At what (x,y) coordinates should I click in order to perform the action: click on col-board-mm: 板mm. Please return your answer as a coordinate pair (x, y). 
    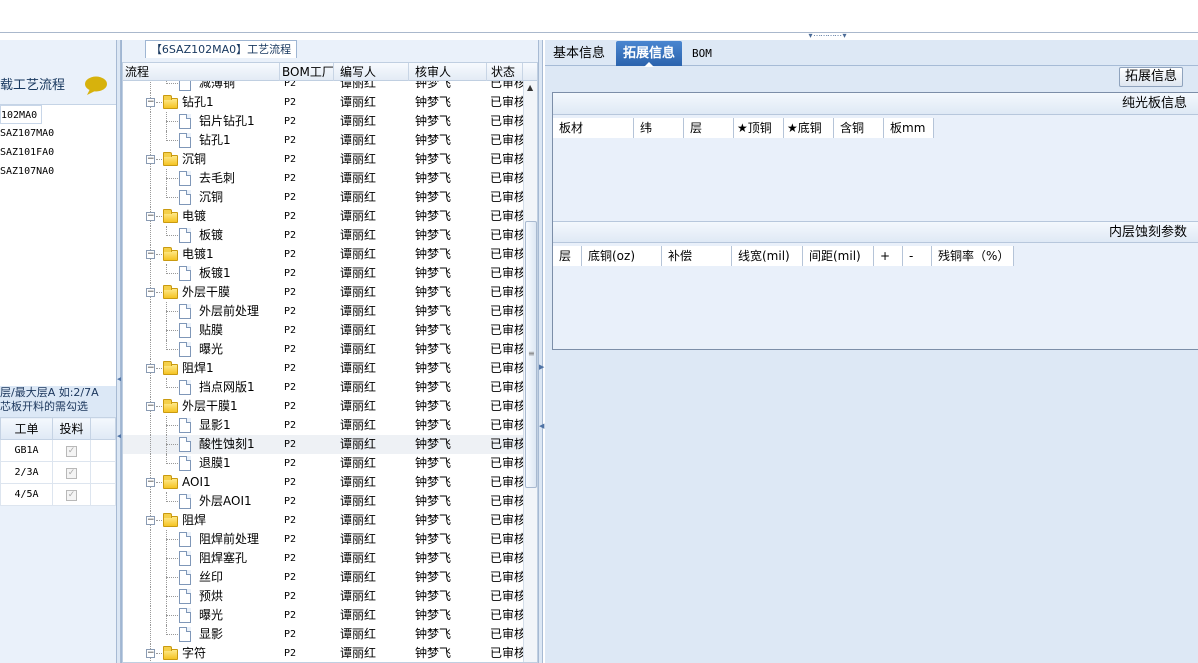
    Looking at the image, I should click on (909, 128).